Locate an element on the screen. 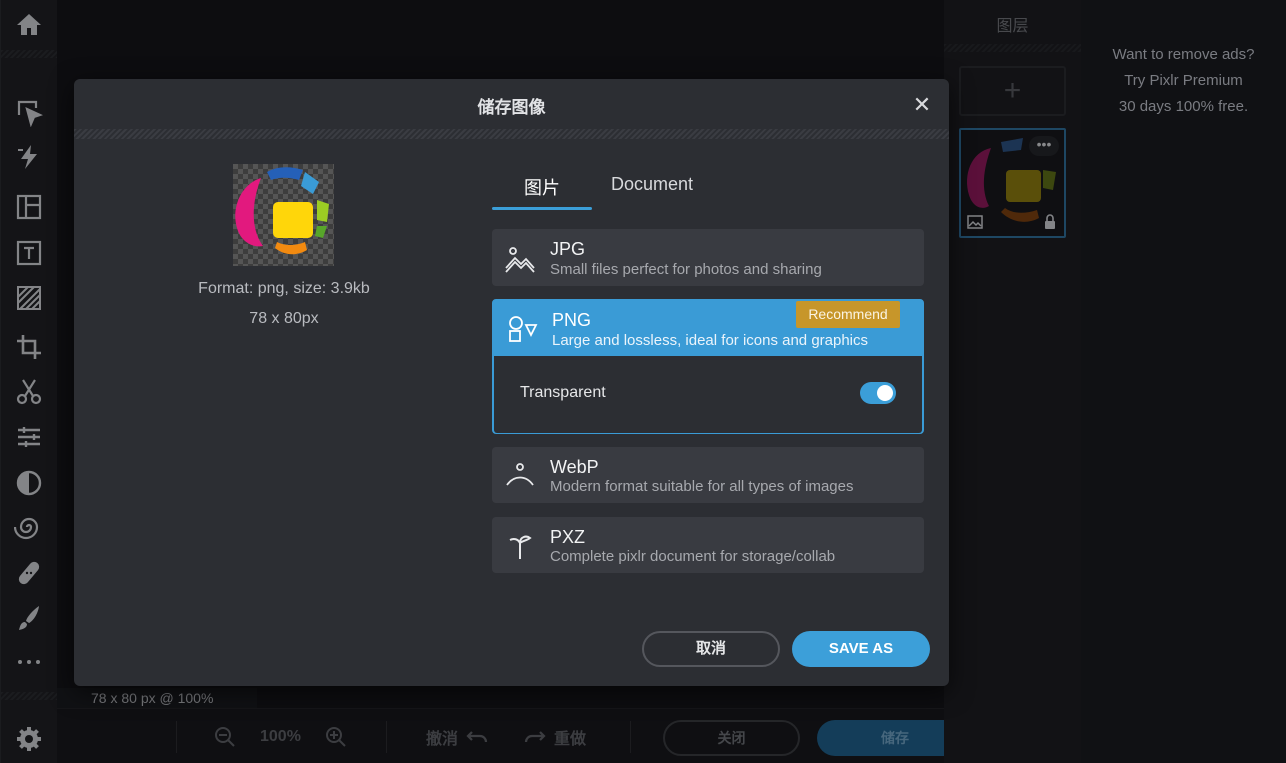  ad-line: 30 days 100% free. is located at coordinates (1183, 106).